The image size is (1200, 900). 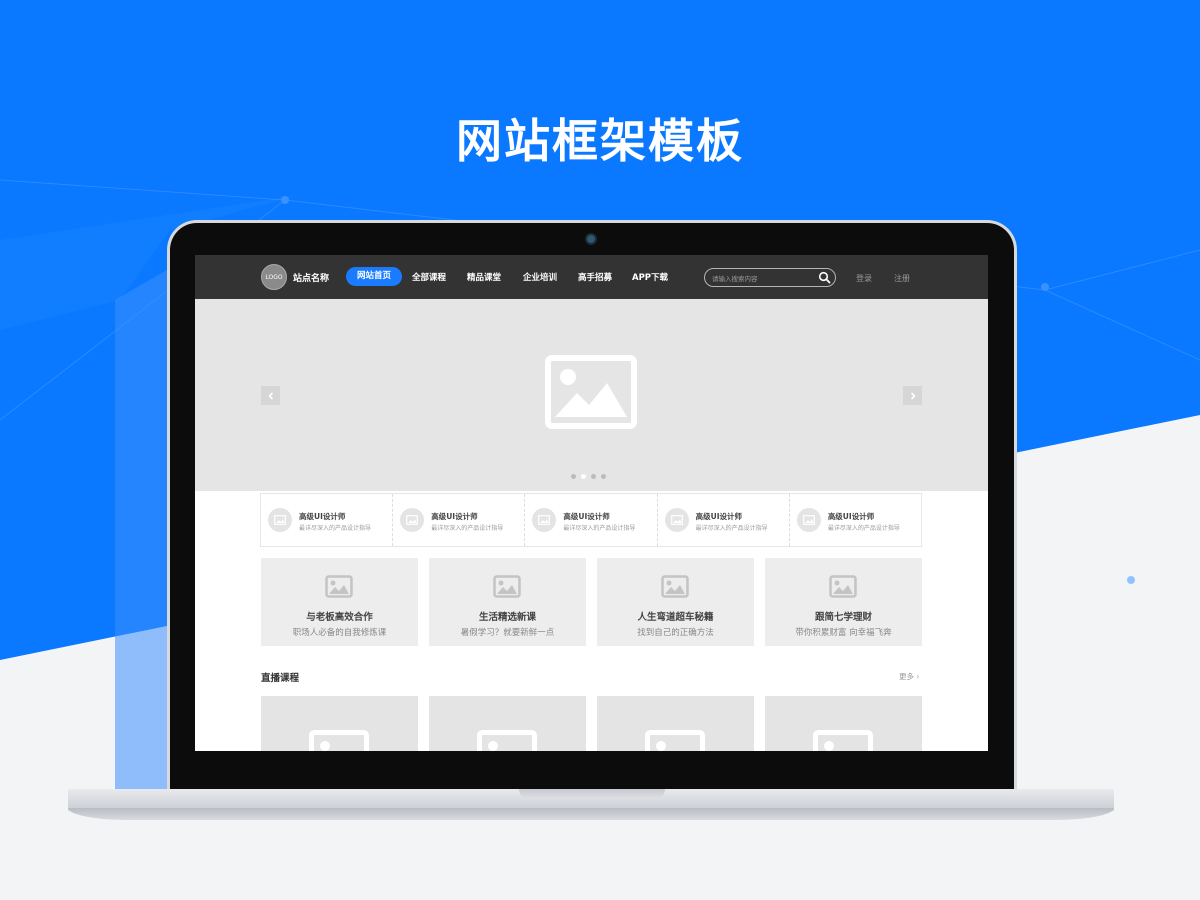 What do you see at coordinates (770, 277) in the screenshot?
I see `search-input: 请输入搜索内容` at bounding box center [770, 277].